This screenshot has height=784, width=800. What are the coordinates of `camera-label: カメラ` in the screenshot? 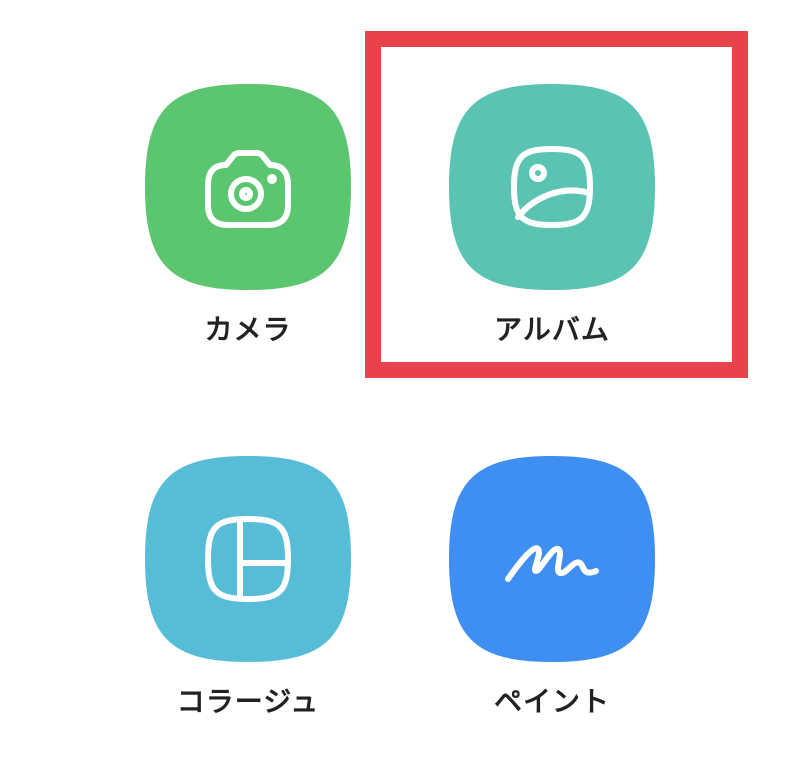 It's located at (248, 329).